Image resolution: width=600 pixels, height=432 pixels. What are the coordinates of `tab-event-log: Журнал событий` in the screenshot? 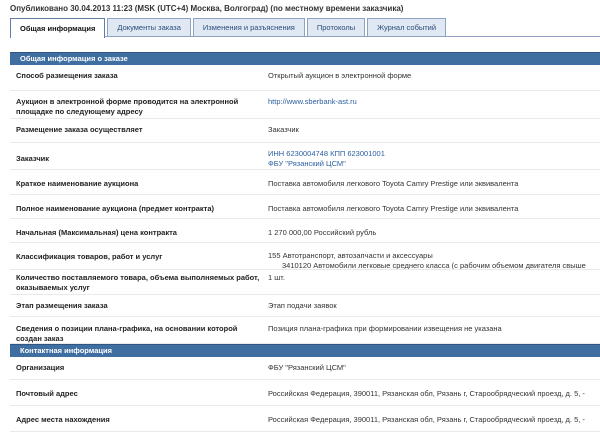 It's located at (407, 27).